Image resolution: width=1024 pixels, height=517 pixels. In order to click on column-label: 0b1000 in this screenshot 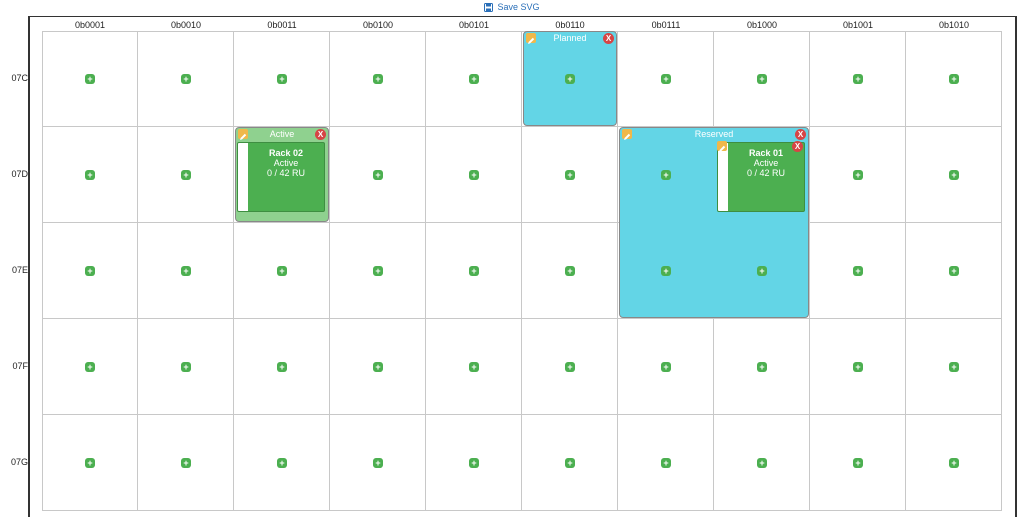, I will do `click(762, 25)`.